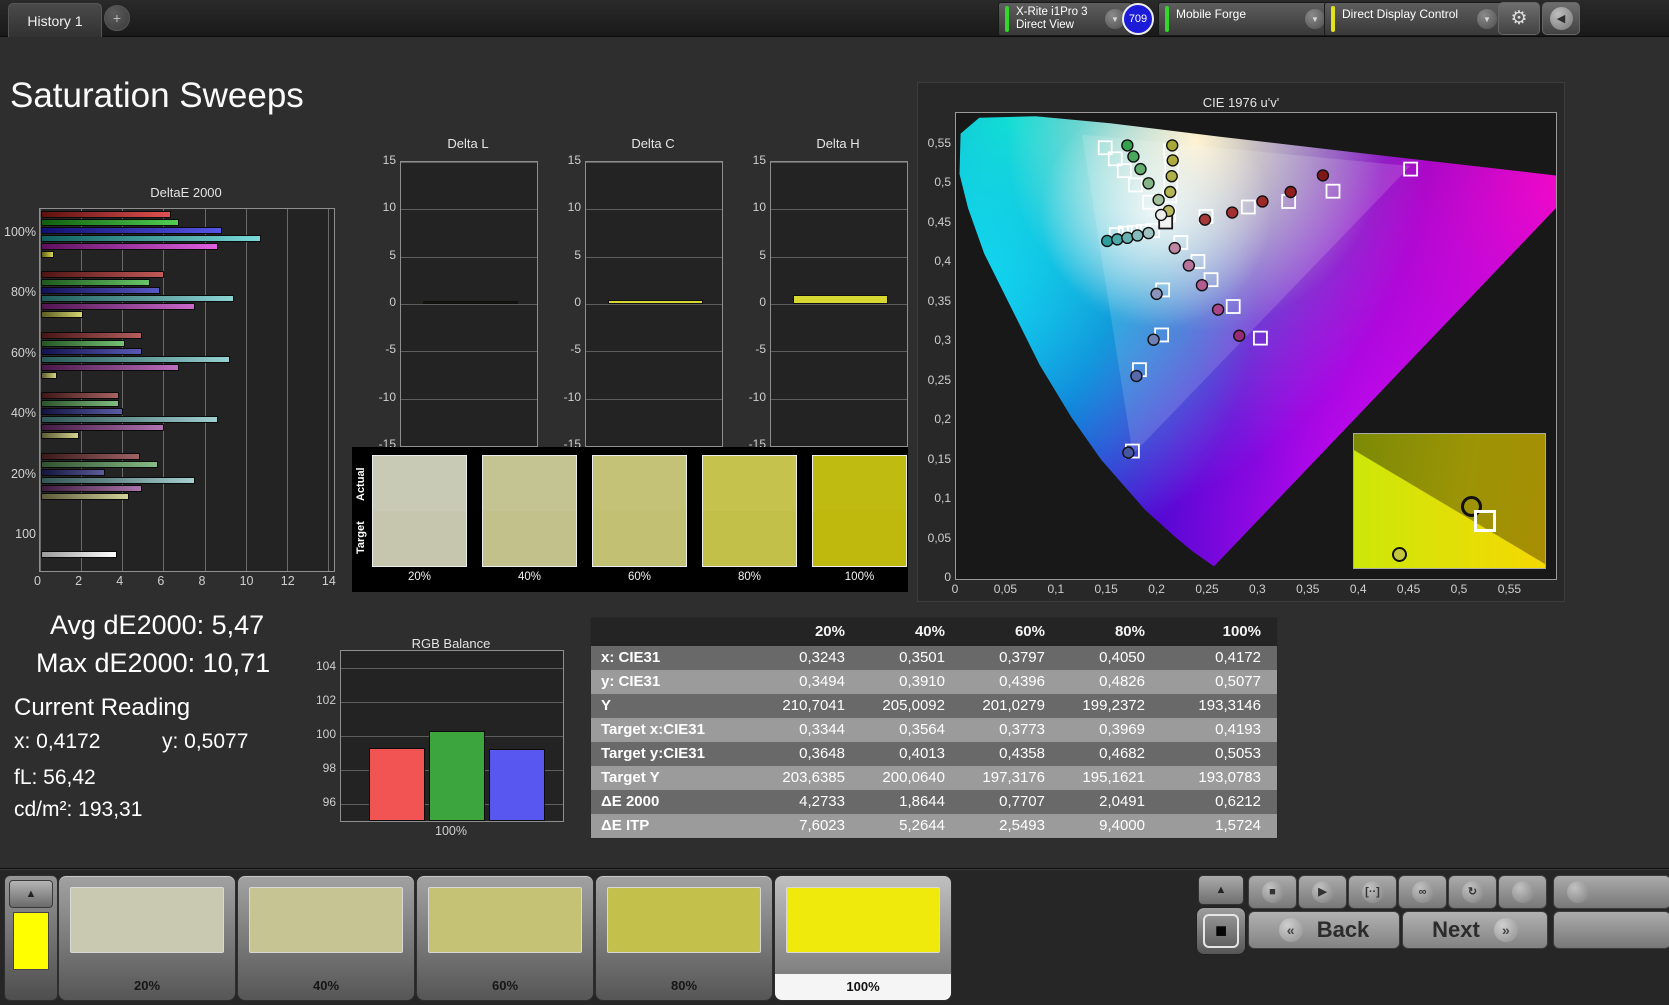  What do you see at coordinates (1122, 825) in the screenshot?
I see `cell-value: 9,4000` at bounding box center [1122, 825].